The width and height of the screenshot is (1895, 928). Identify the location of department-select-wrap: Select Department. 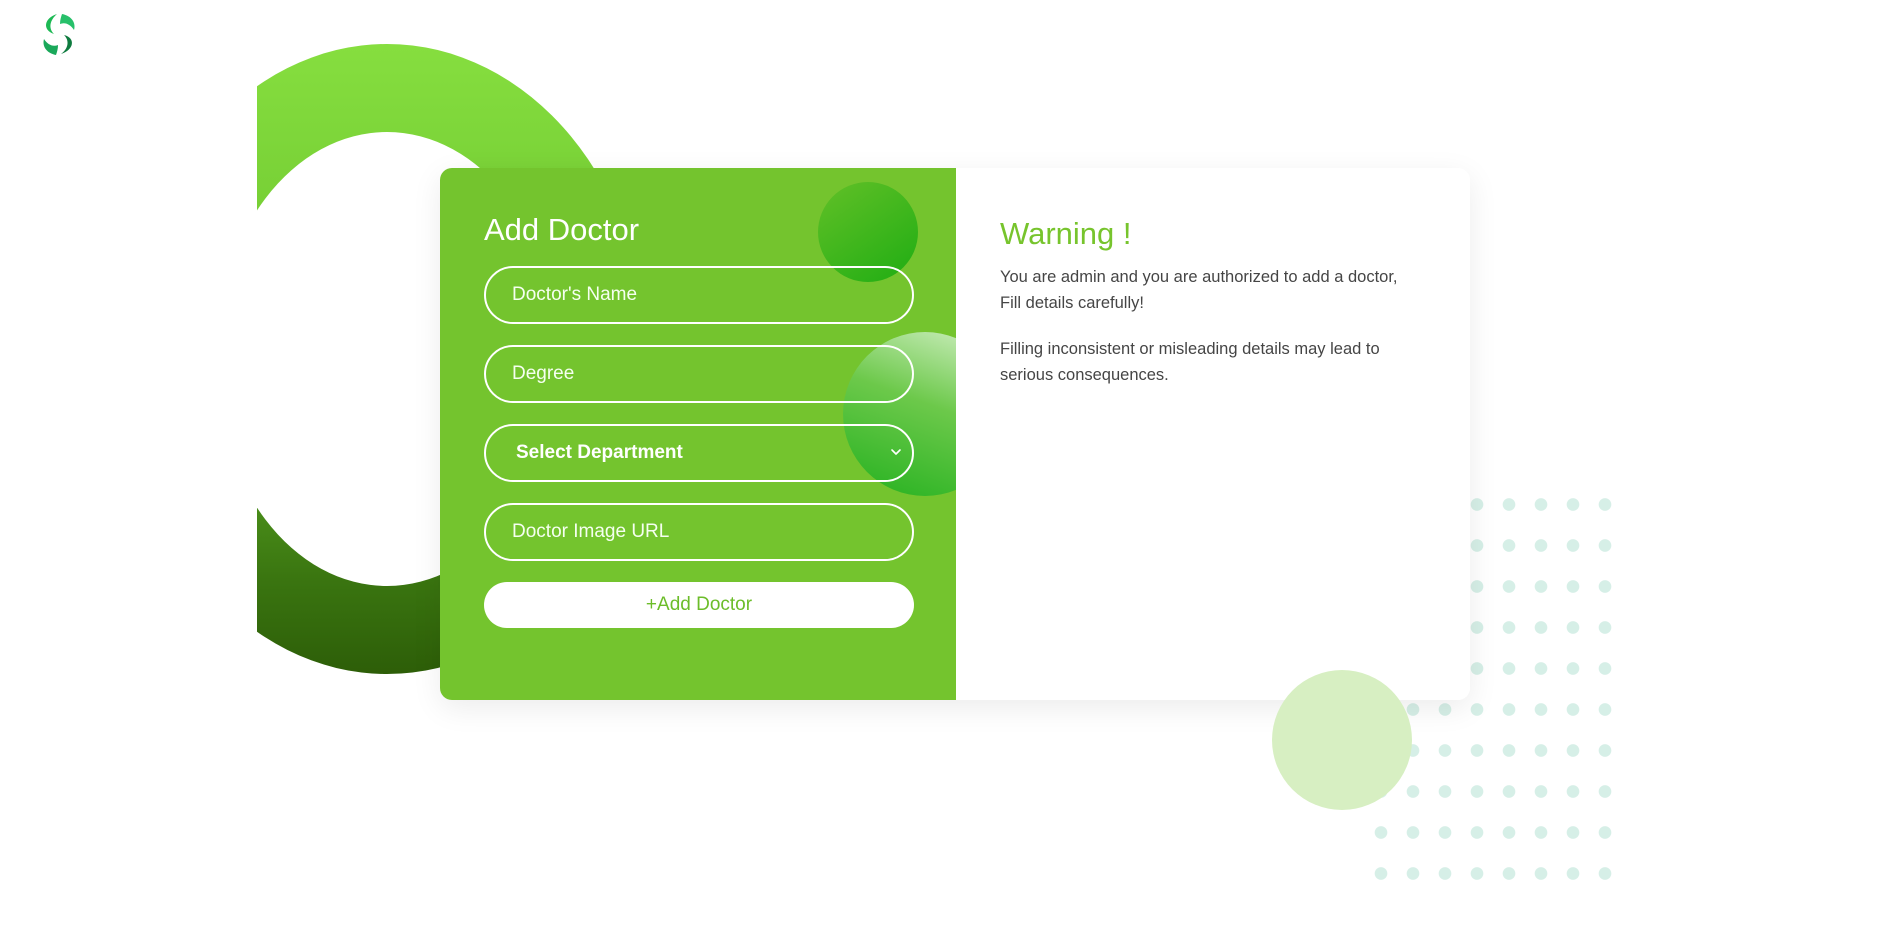
(699, 453).